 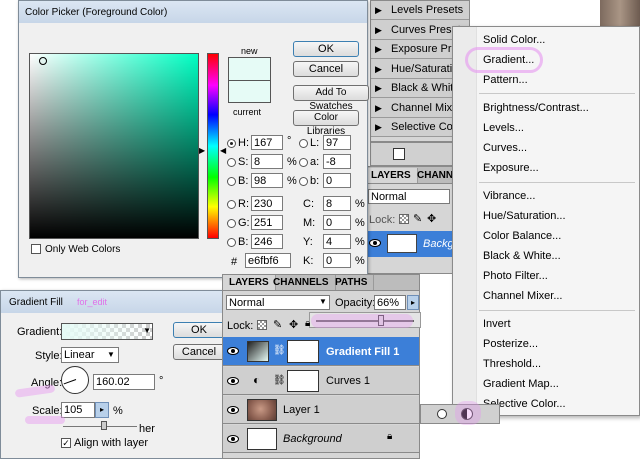 What do you see at coordinates (100, 426) in the screenshot?
I see `scale-slider-track` at bounding box center [100, 426].